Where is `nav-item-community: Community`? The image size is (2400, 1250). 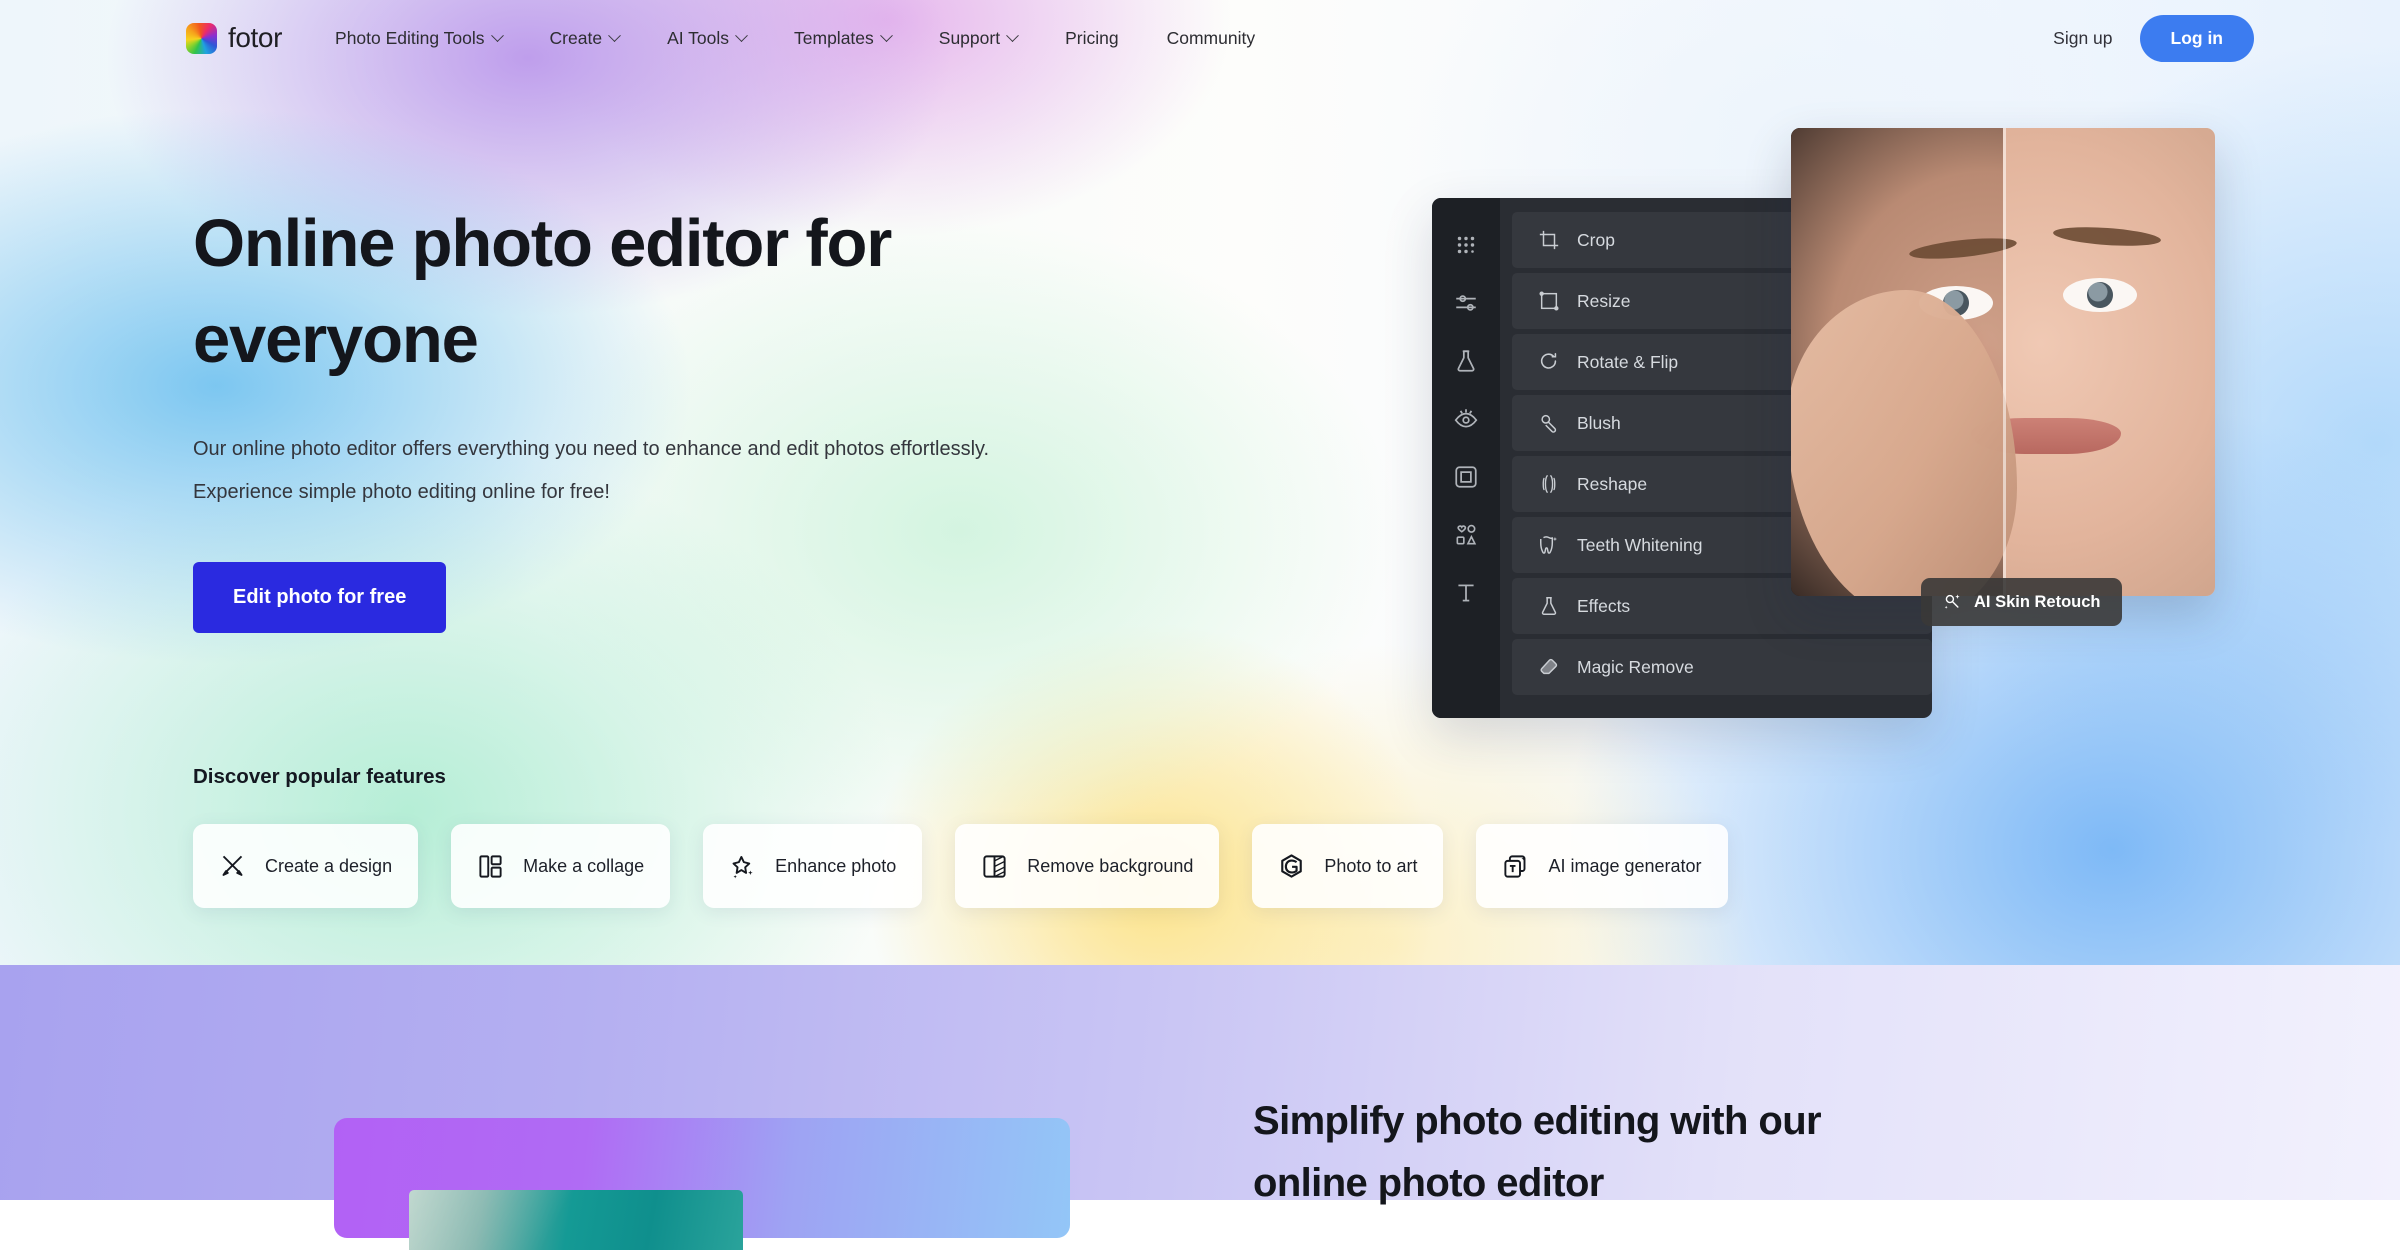 nav-item-community: Community is located at coordinates (1211, 38).